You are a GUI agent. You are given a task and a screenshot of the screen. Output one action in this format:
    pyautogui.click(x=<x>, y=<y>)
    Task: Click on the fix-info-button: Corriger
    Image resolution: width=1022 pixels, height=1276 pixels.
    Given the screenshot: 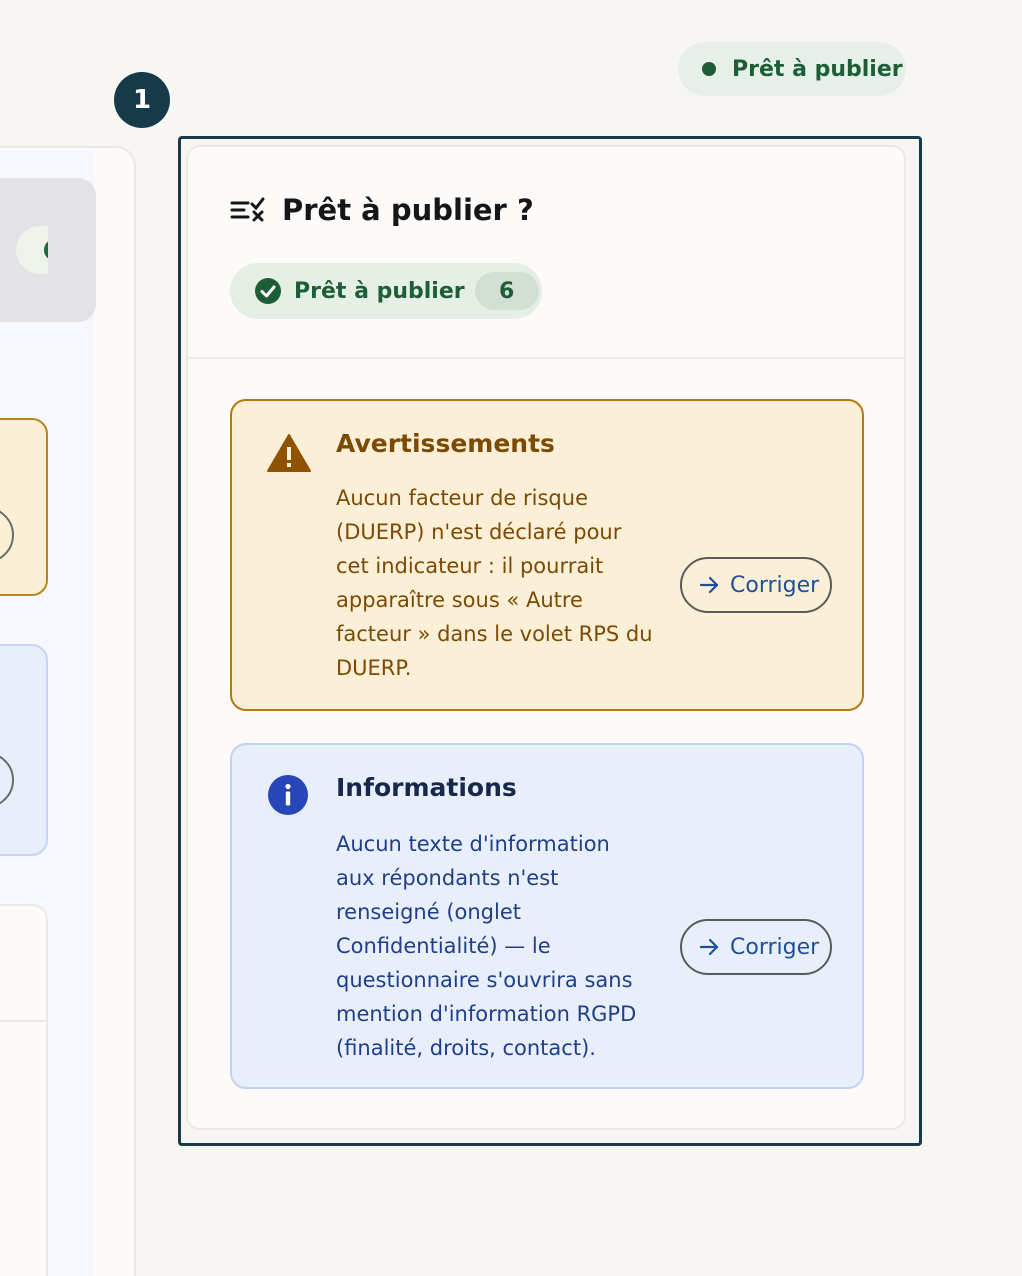 What is the action you would take?
    pyautogui.click(x=756, y=947)
    